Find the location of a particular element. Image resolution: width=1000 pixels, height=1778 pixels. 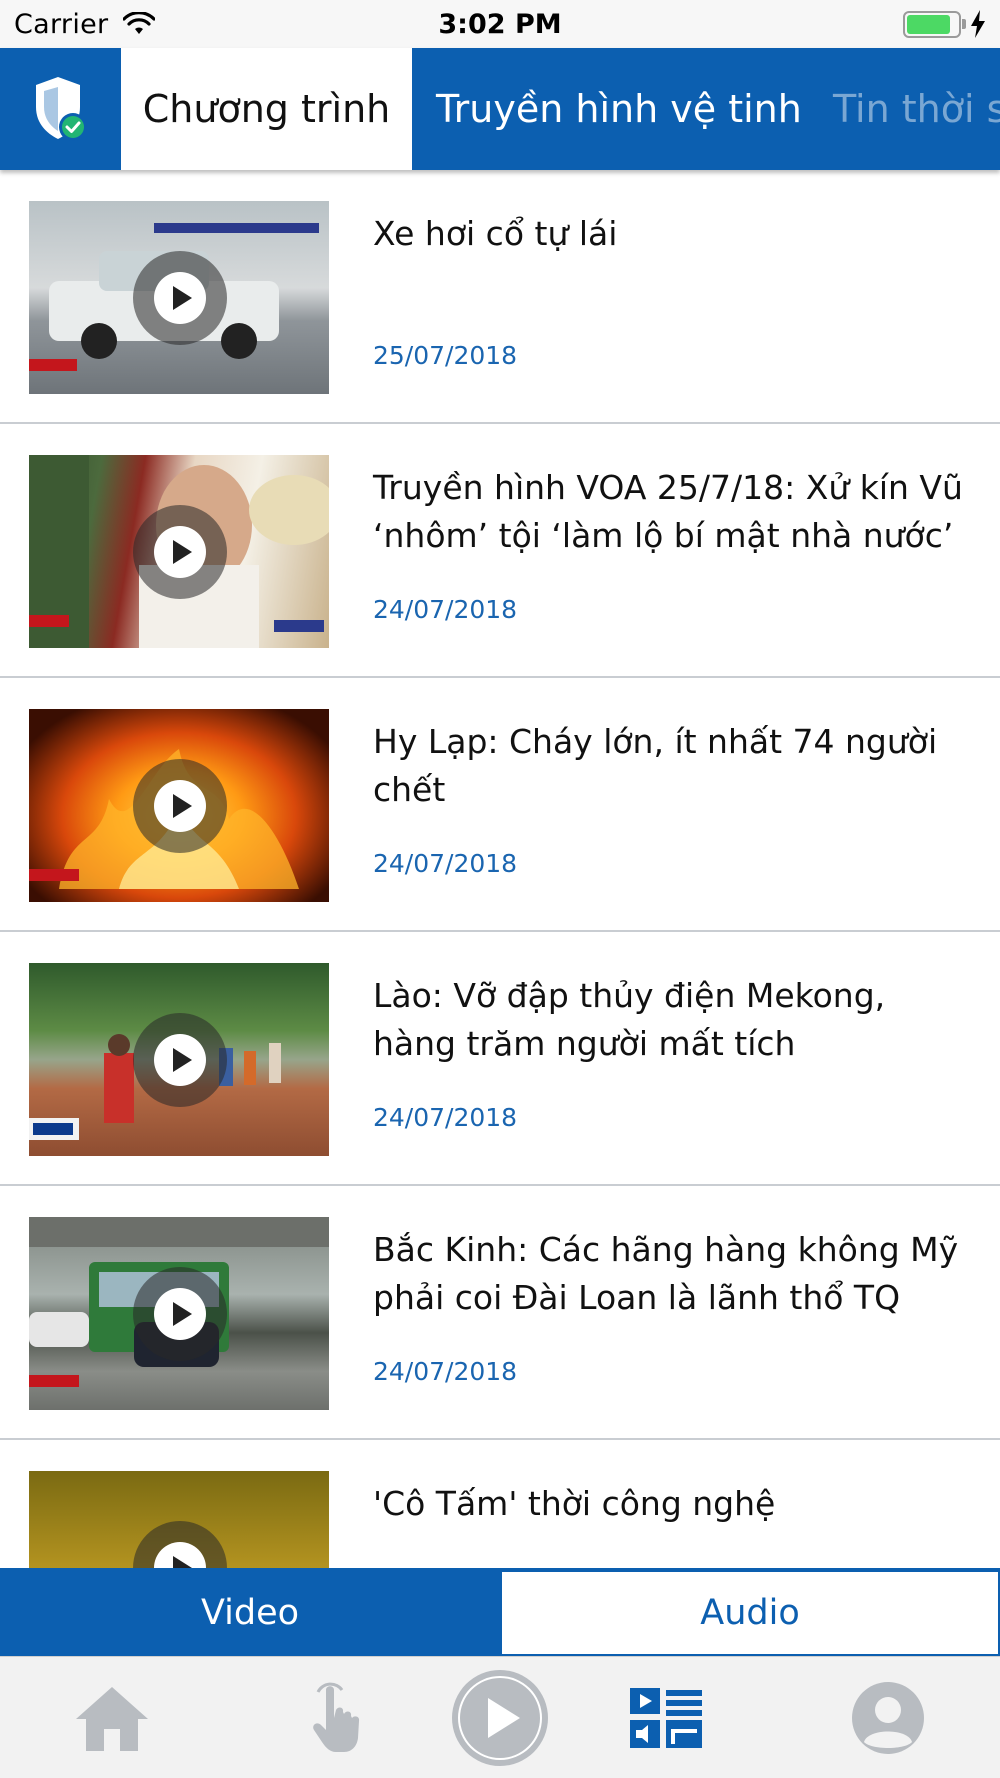

media-type-segment: Video Audio is located at coordinates (500, 1612).